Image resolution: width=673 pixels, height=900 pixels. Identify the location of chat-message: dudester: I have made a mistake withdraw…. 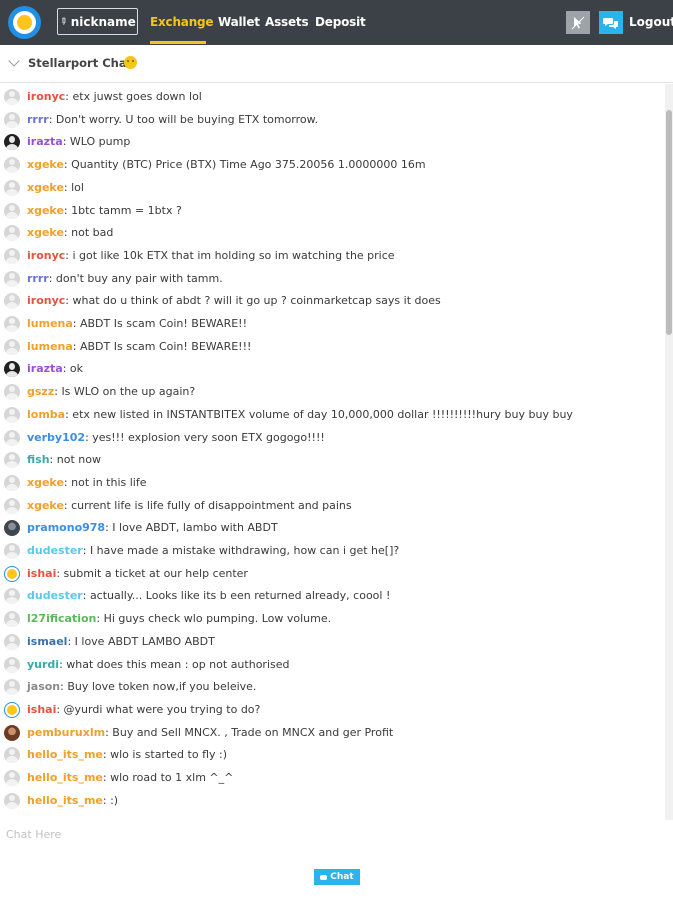
(332, 551).